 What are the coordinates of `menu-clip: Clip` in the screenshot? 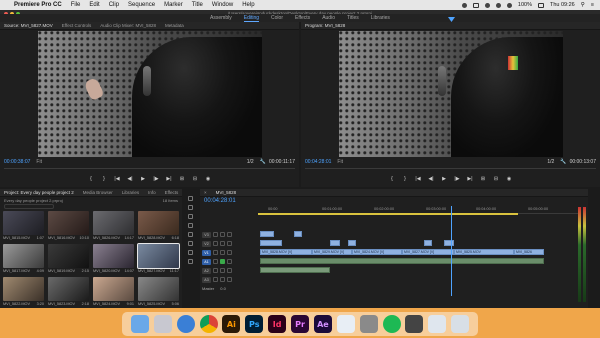 It's located at (114, 5).